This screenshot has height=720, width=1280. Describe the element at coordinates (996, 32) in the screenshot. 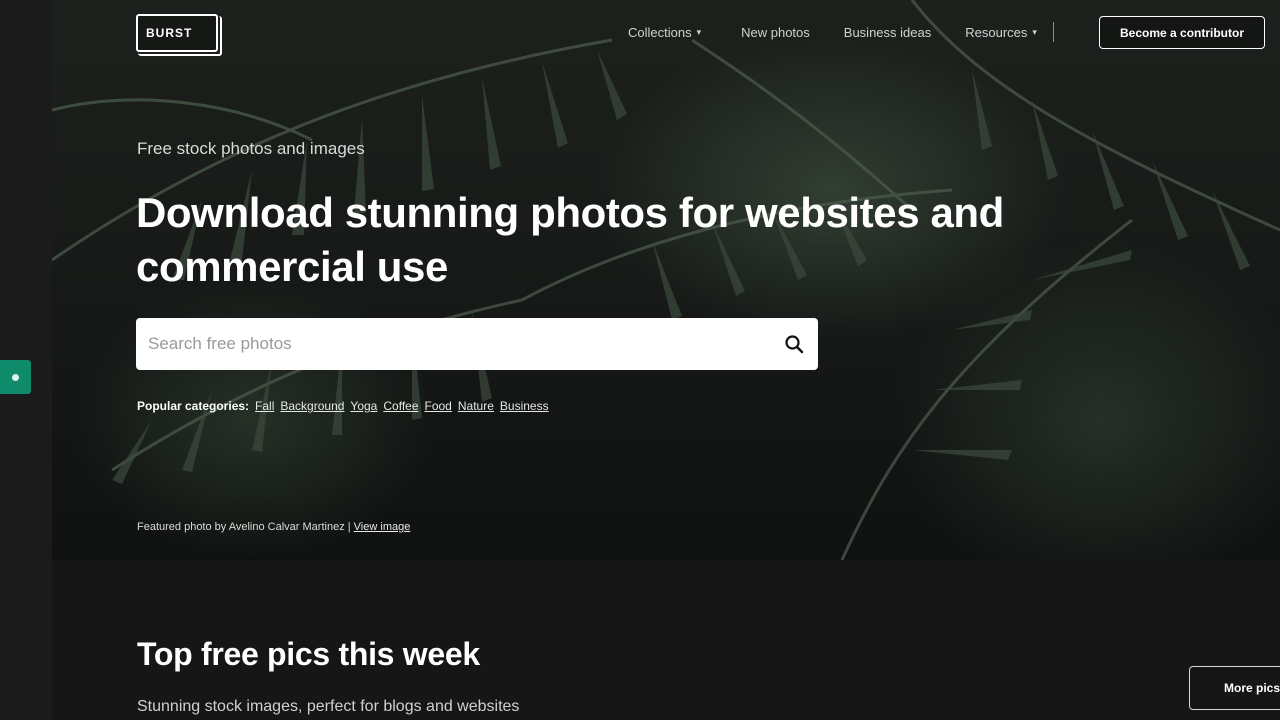

I see `nav-resources-label: Resources` at that location.